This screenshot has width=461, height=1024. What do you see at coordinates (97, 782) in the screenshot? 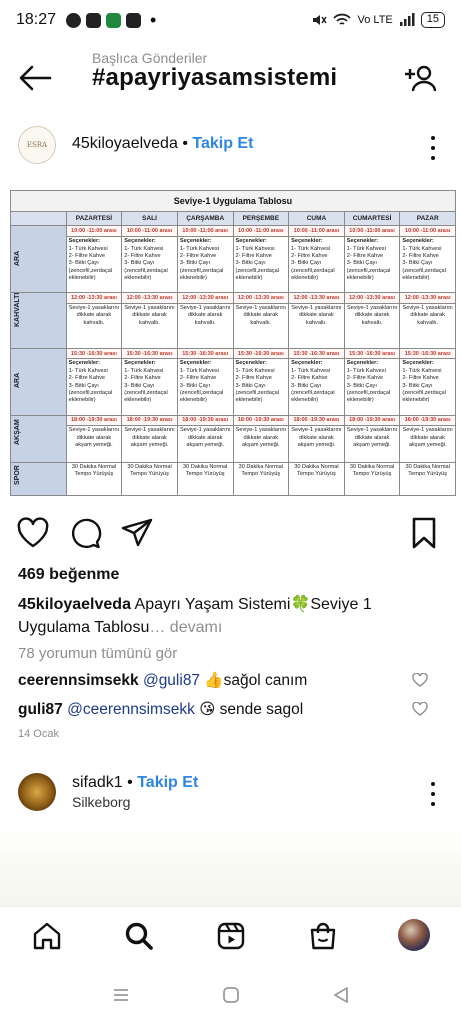
I see `author-username: sifadk1` at bounding box center [97, 782].